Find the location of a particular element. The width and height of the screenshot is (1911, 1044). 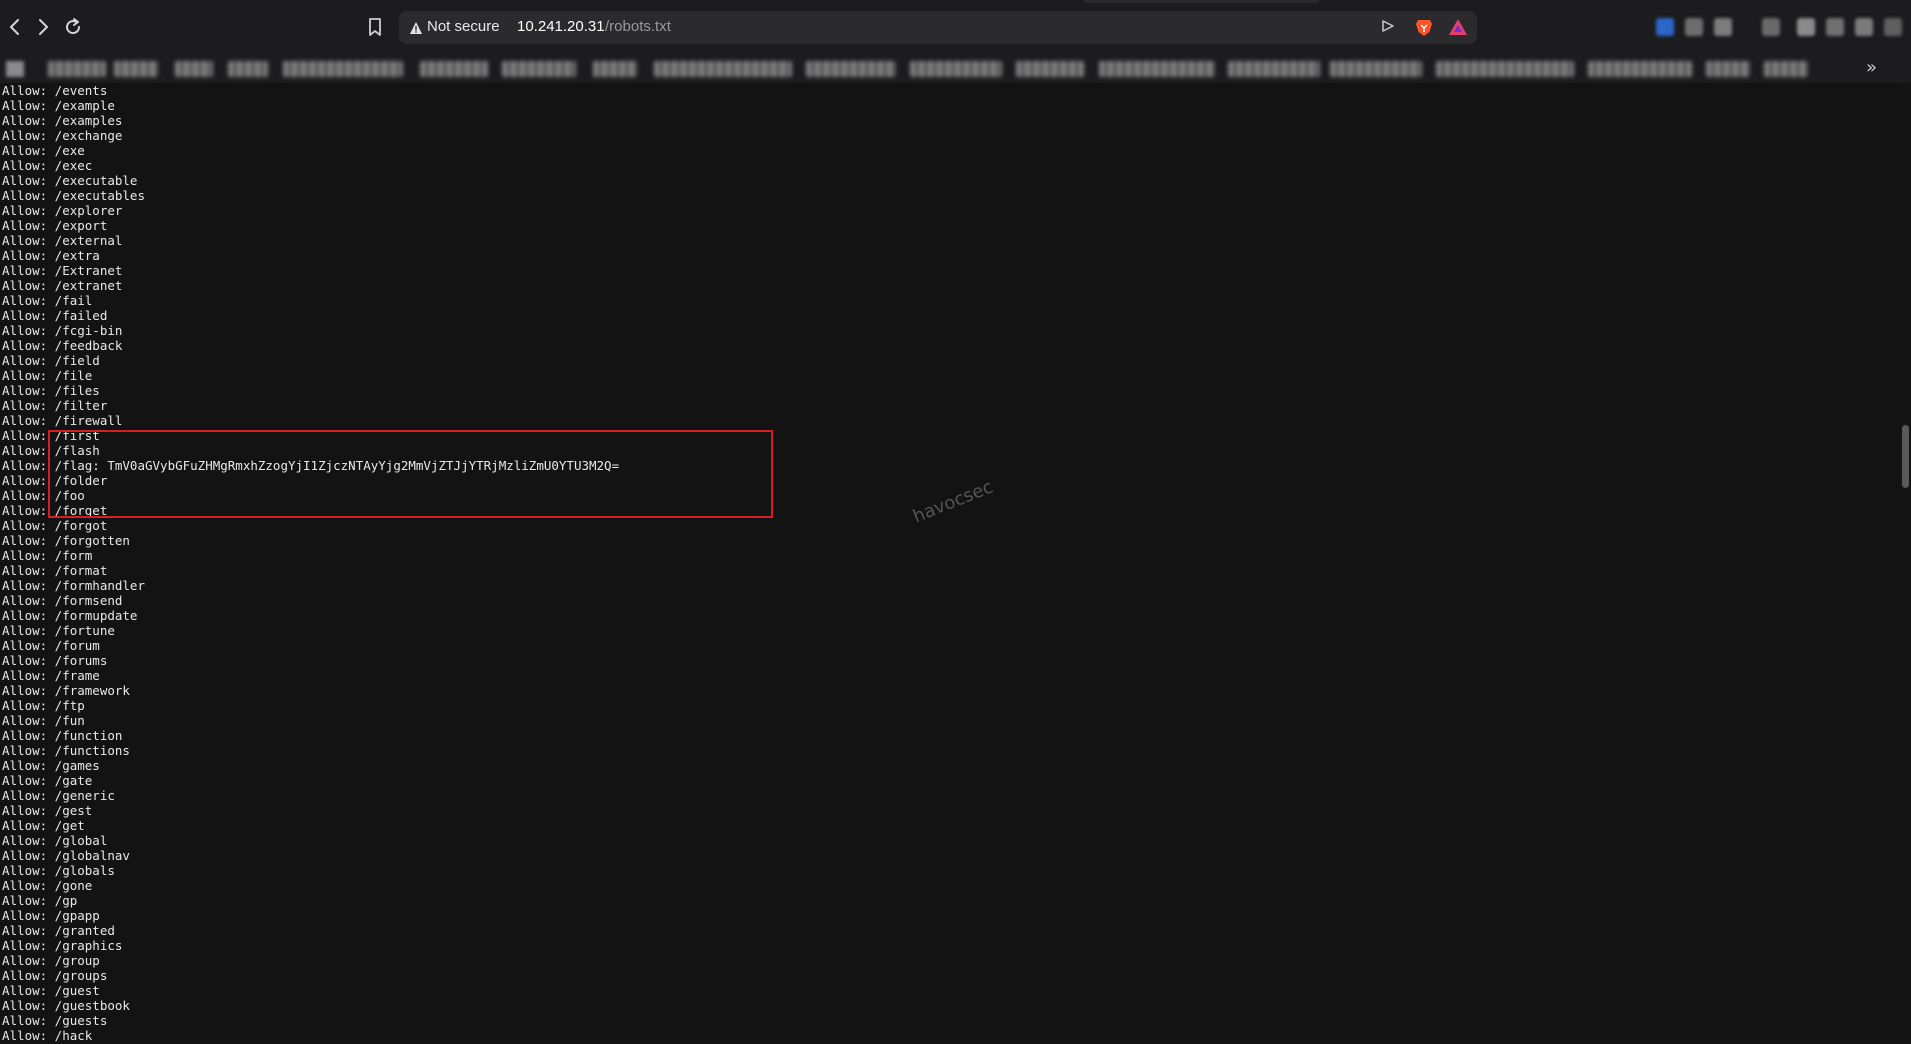

url-path: /robots.txt is located at coordinates (638, 26).